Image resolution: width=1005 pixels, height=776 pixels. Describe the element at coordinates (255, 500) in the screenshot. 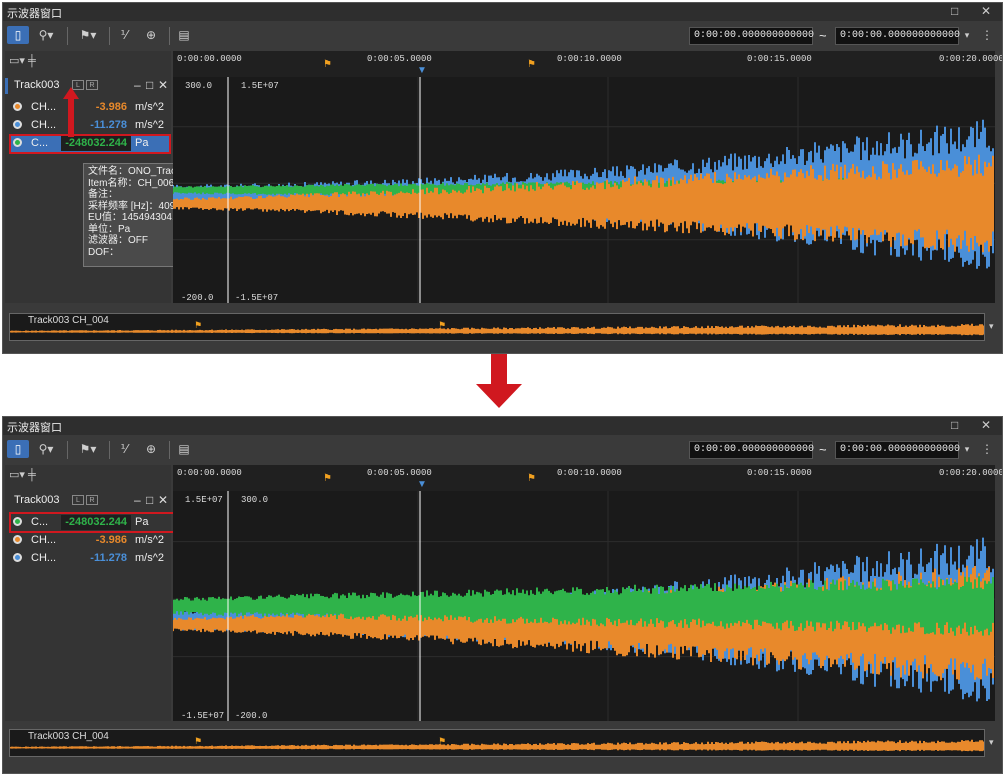

I see `y-axis-top-right: 300.0` at that location.